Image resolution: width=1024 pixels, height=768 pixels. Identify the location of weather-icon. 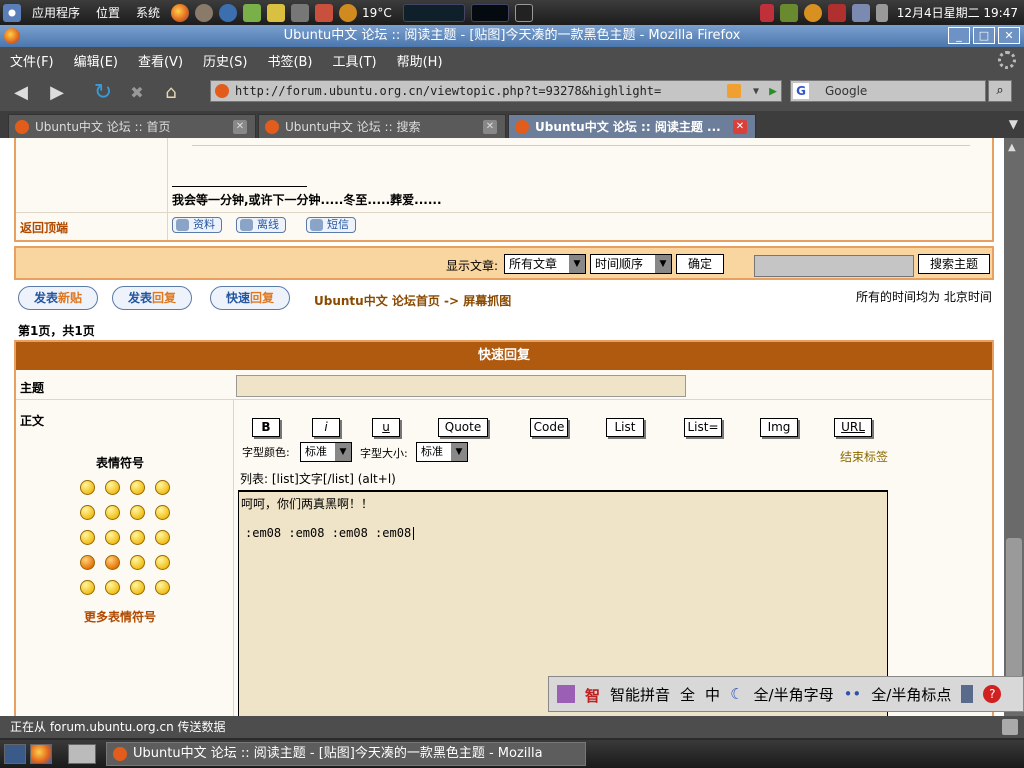
(348, 12).